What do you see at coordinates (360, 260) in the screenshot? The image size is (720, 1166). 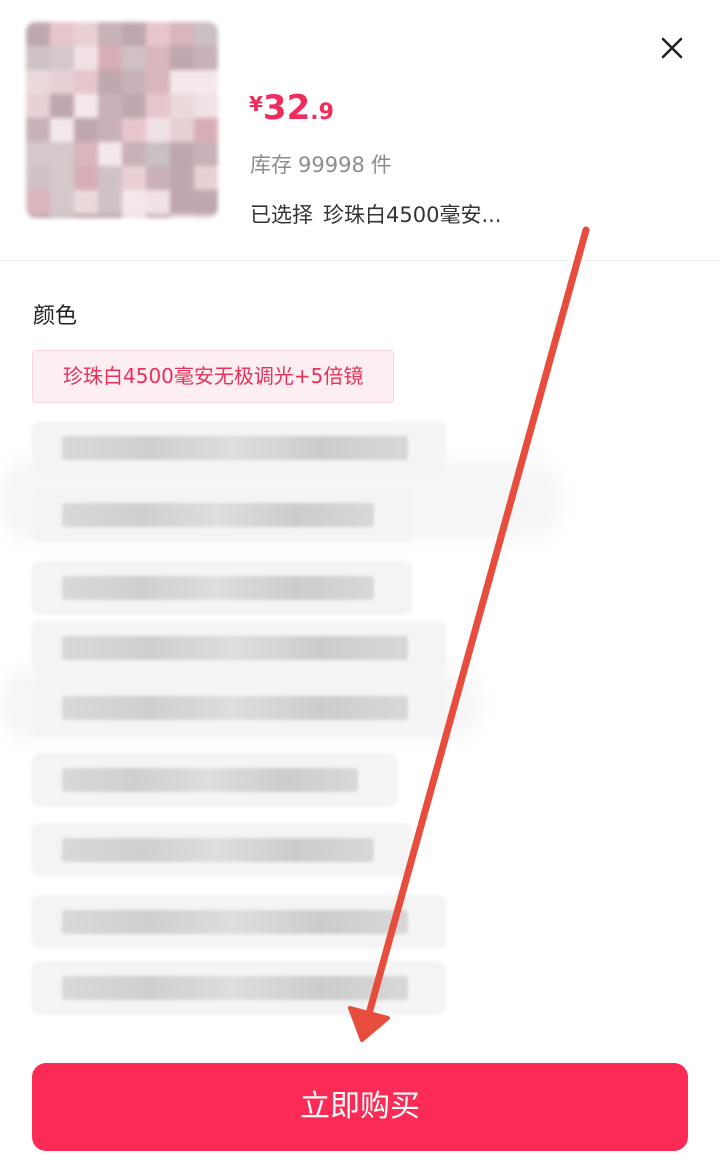 I see `header-divider` at bounding box center [360, 260].